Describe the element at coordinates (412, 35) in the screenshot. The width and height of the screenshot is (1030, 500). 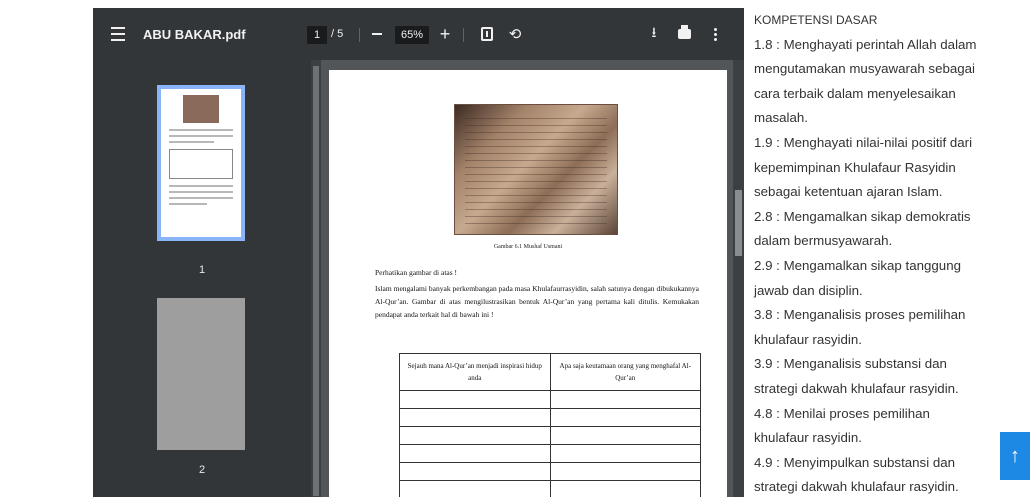
I see `zoom-input: 65%` at that location.